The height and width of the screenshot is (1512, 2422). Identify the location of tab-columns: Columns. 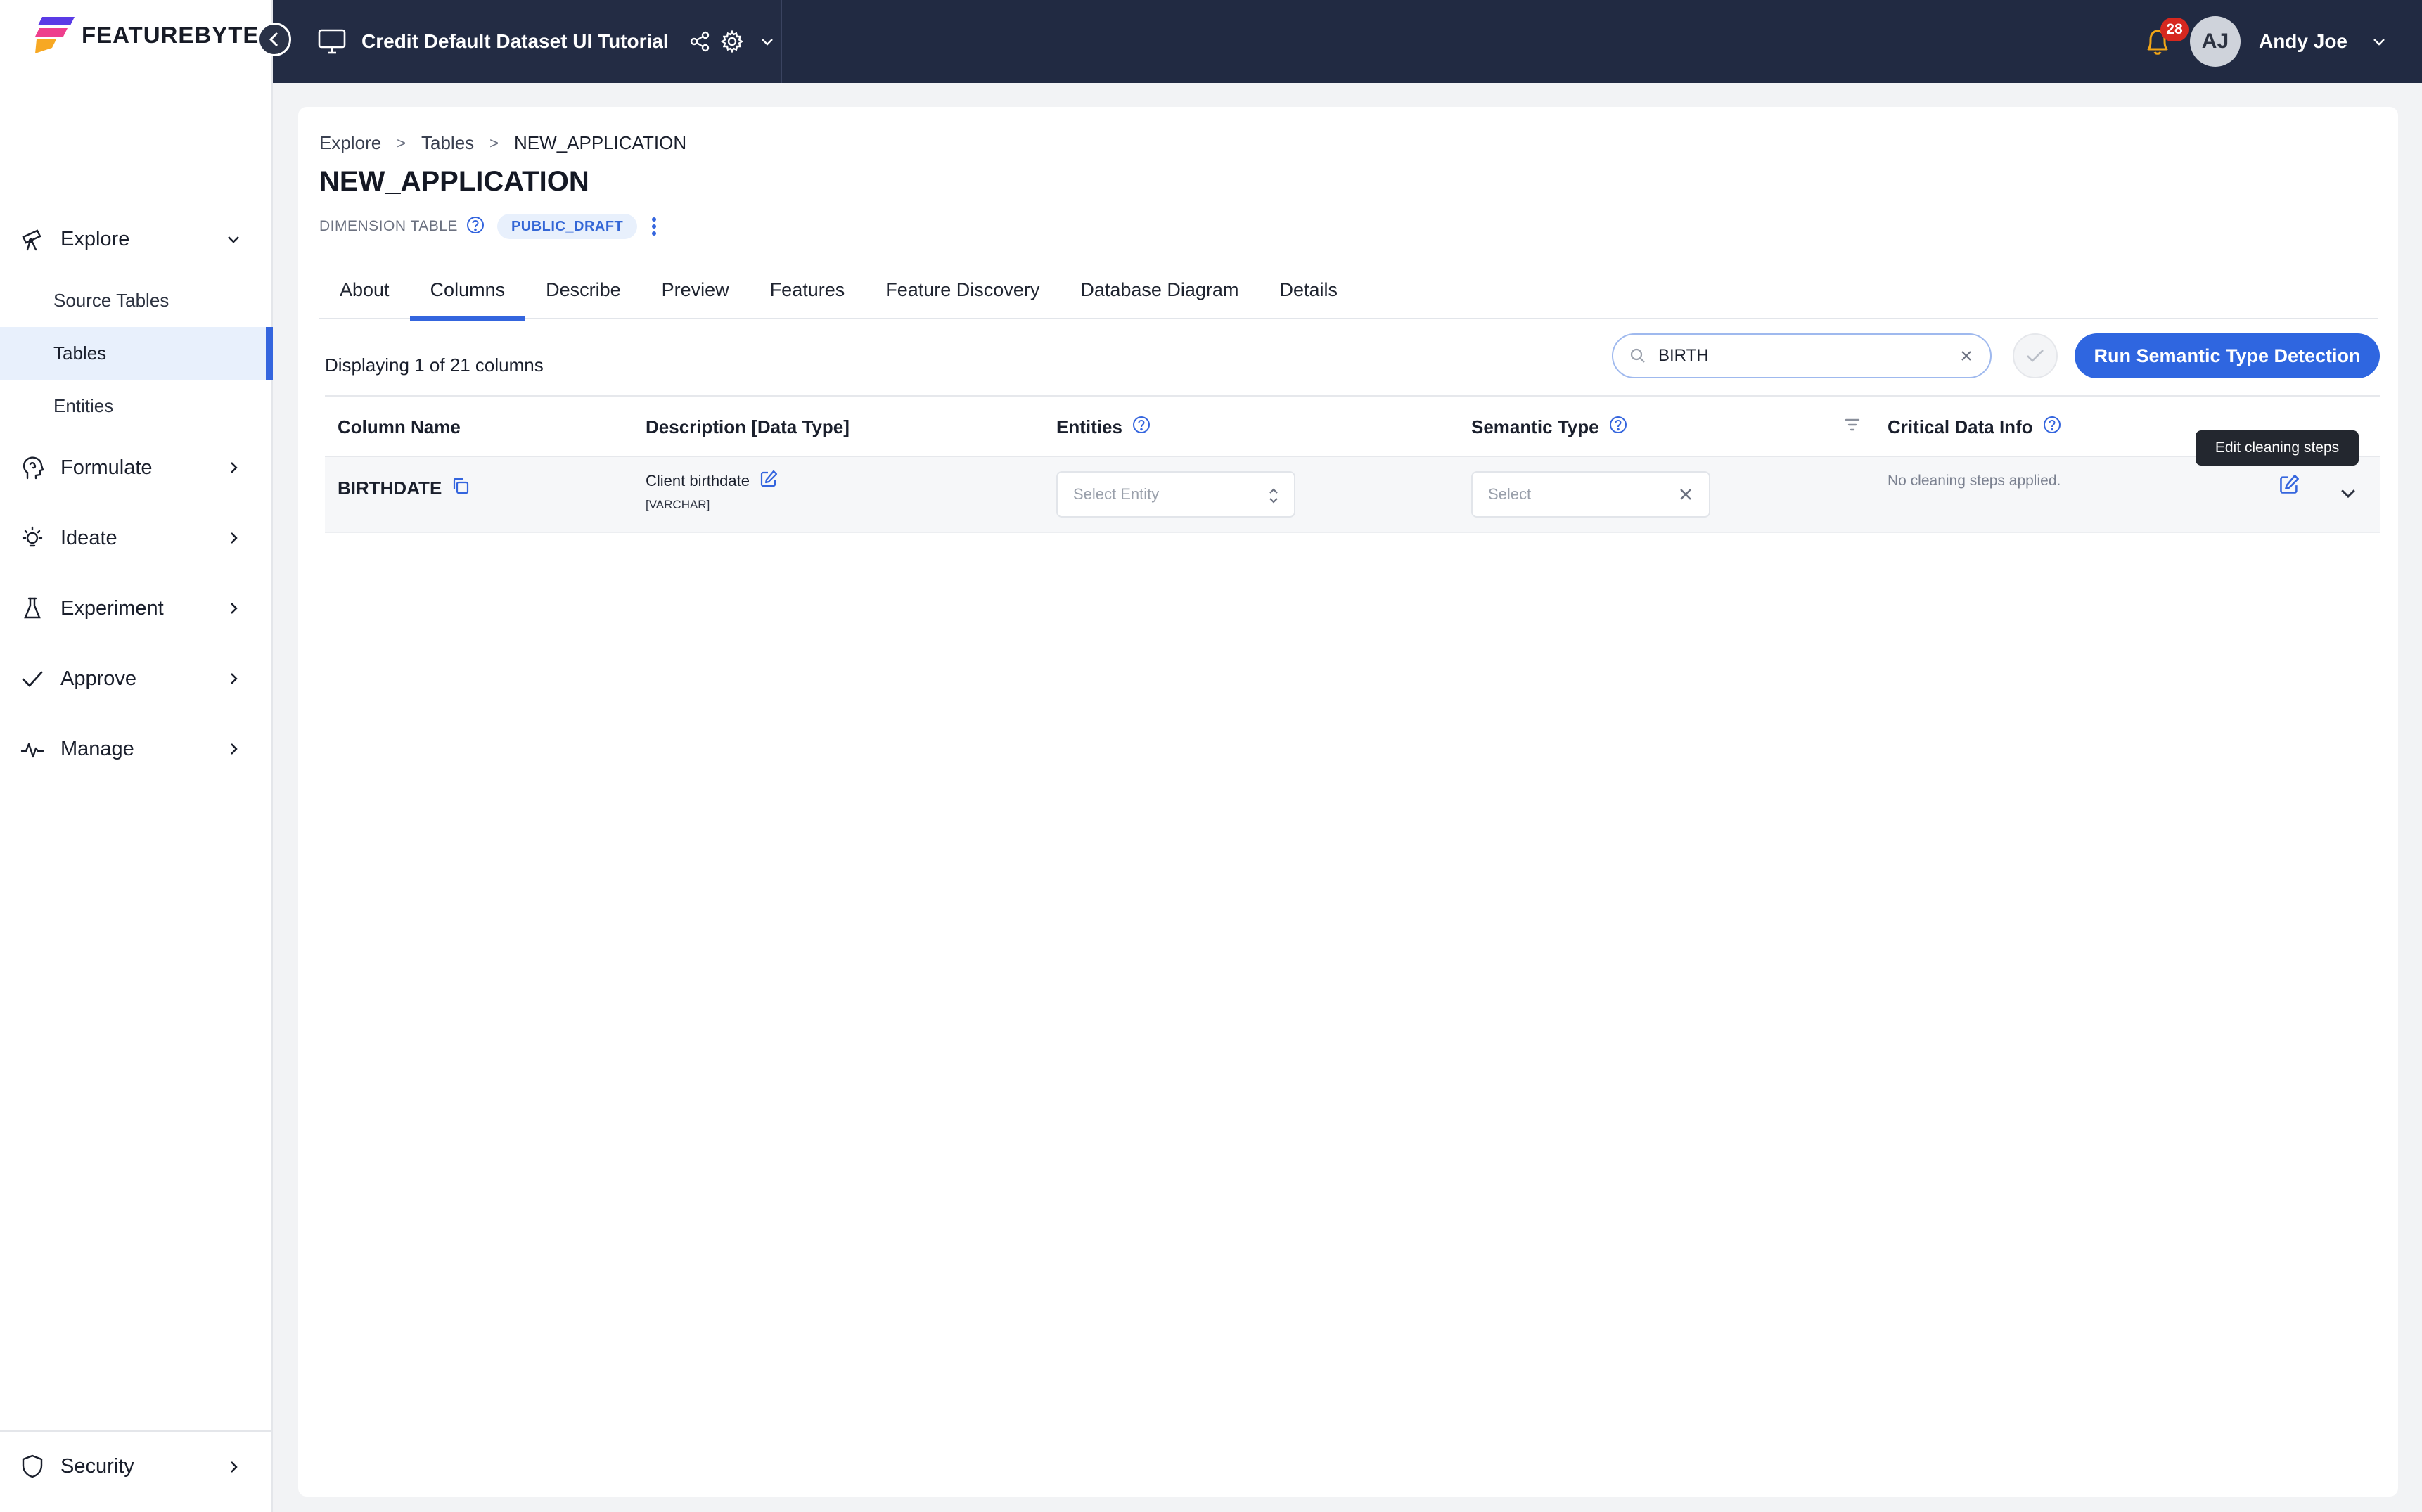
(468, 290).